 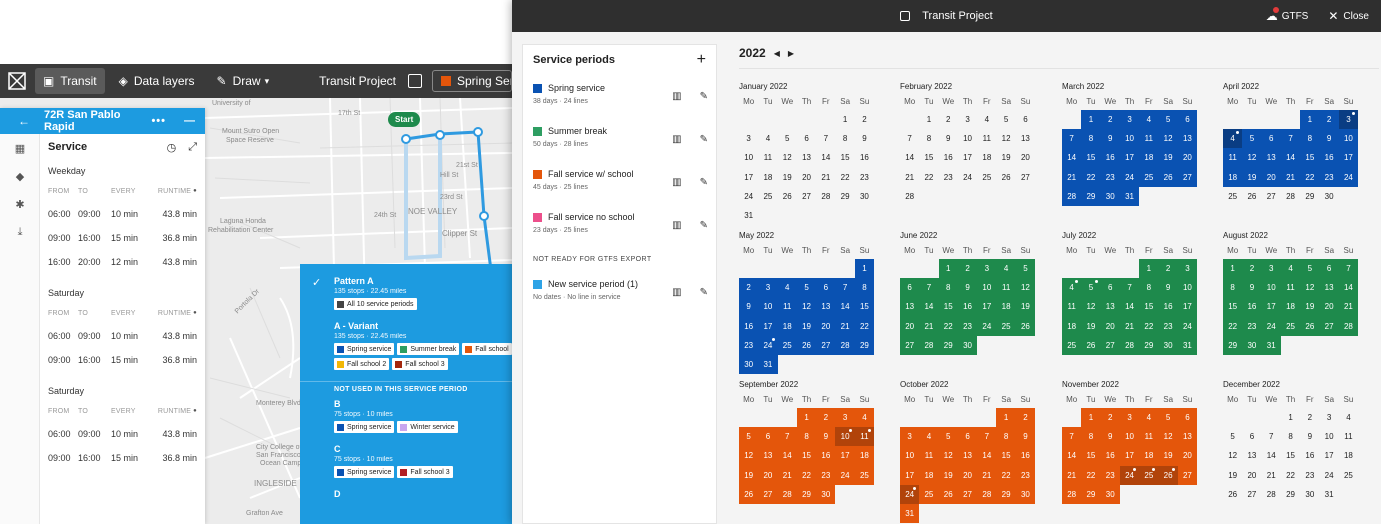 I want to click on service-period-chip: Fall school 2, so click(x=362, y=364).